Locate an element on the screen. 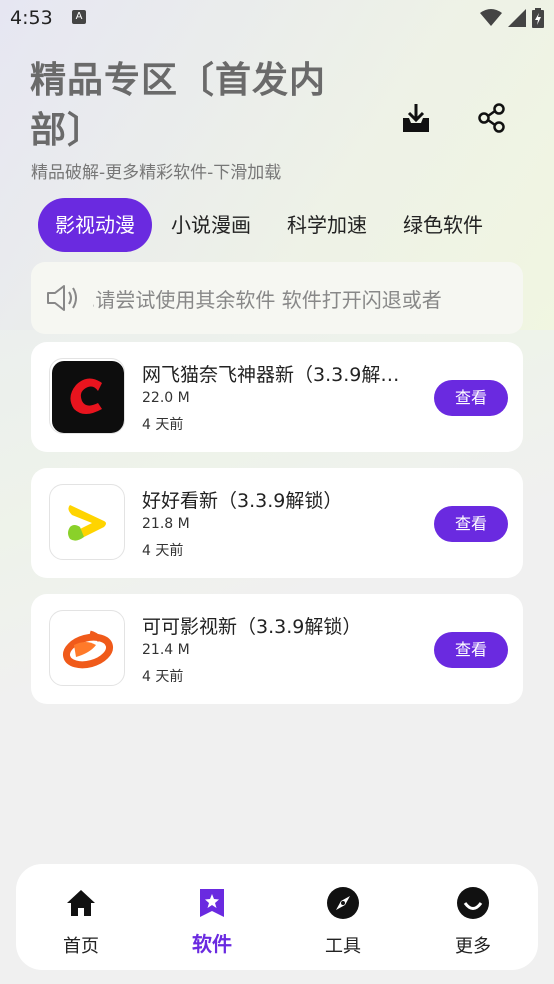 This screenshot has height=984, width=554. status-right-icons is located at coordinates (512, 18).